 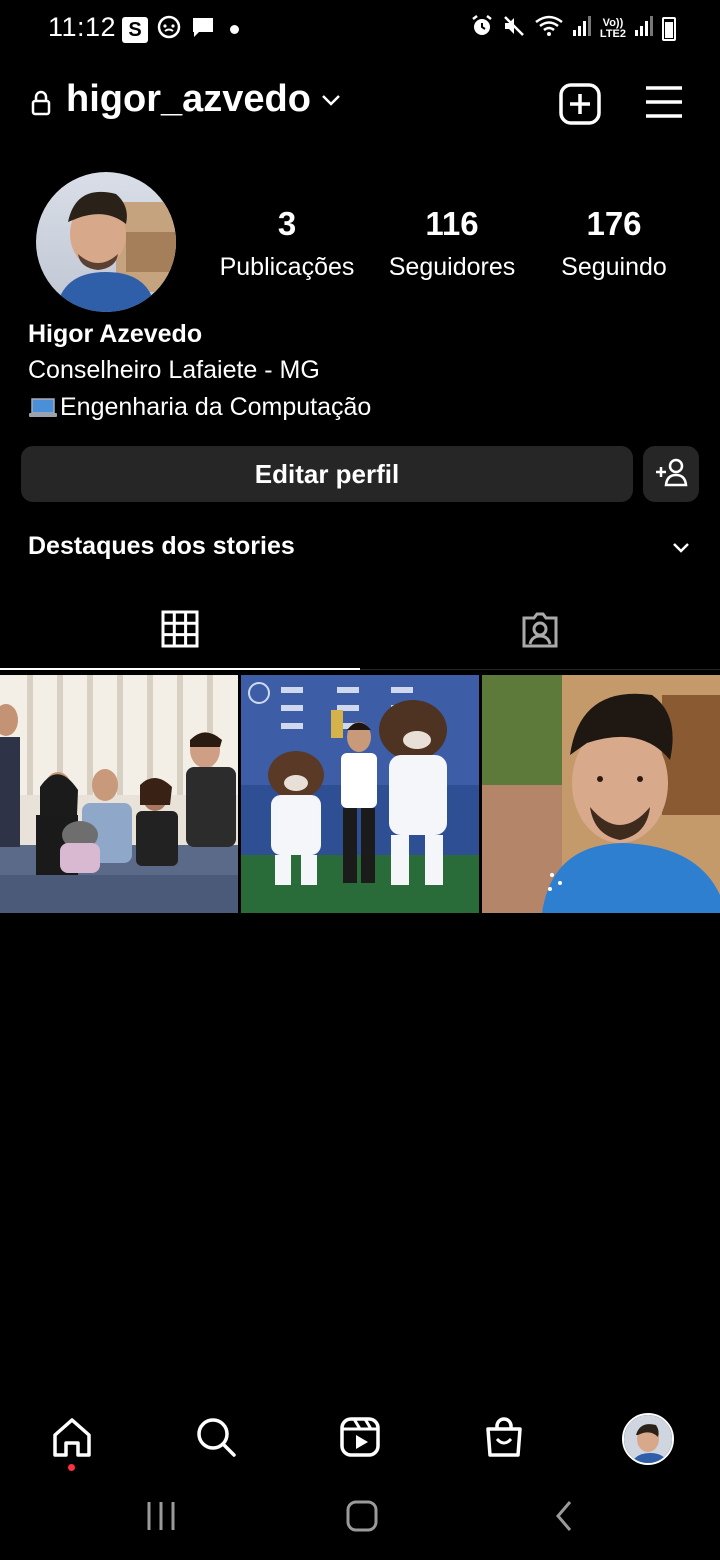 What do you see at coordinates (582, 28) in the screenshot?
I see `signal-icon` at bounding box center [582, 28].